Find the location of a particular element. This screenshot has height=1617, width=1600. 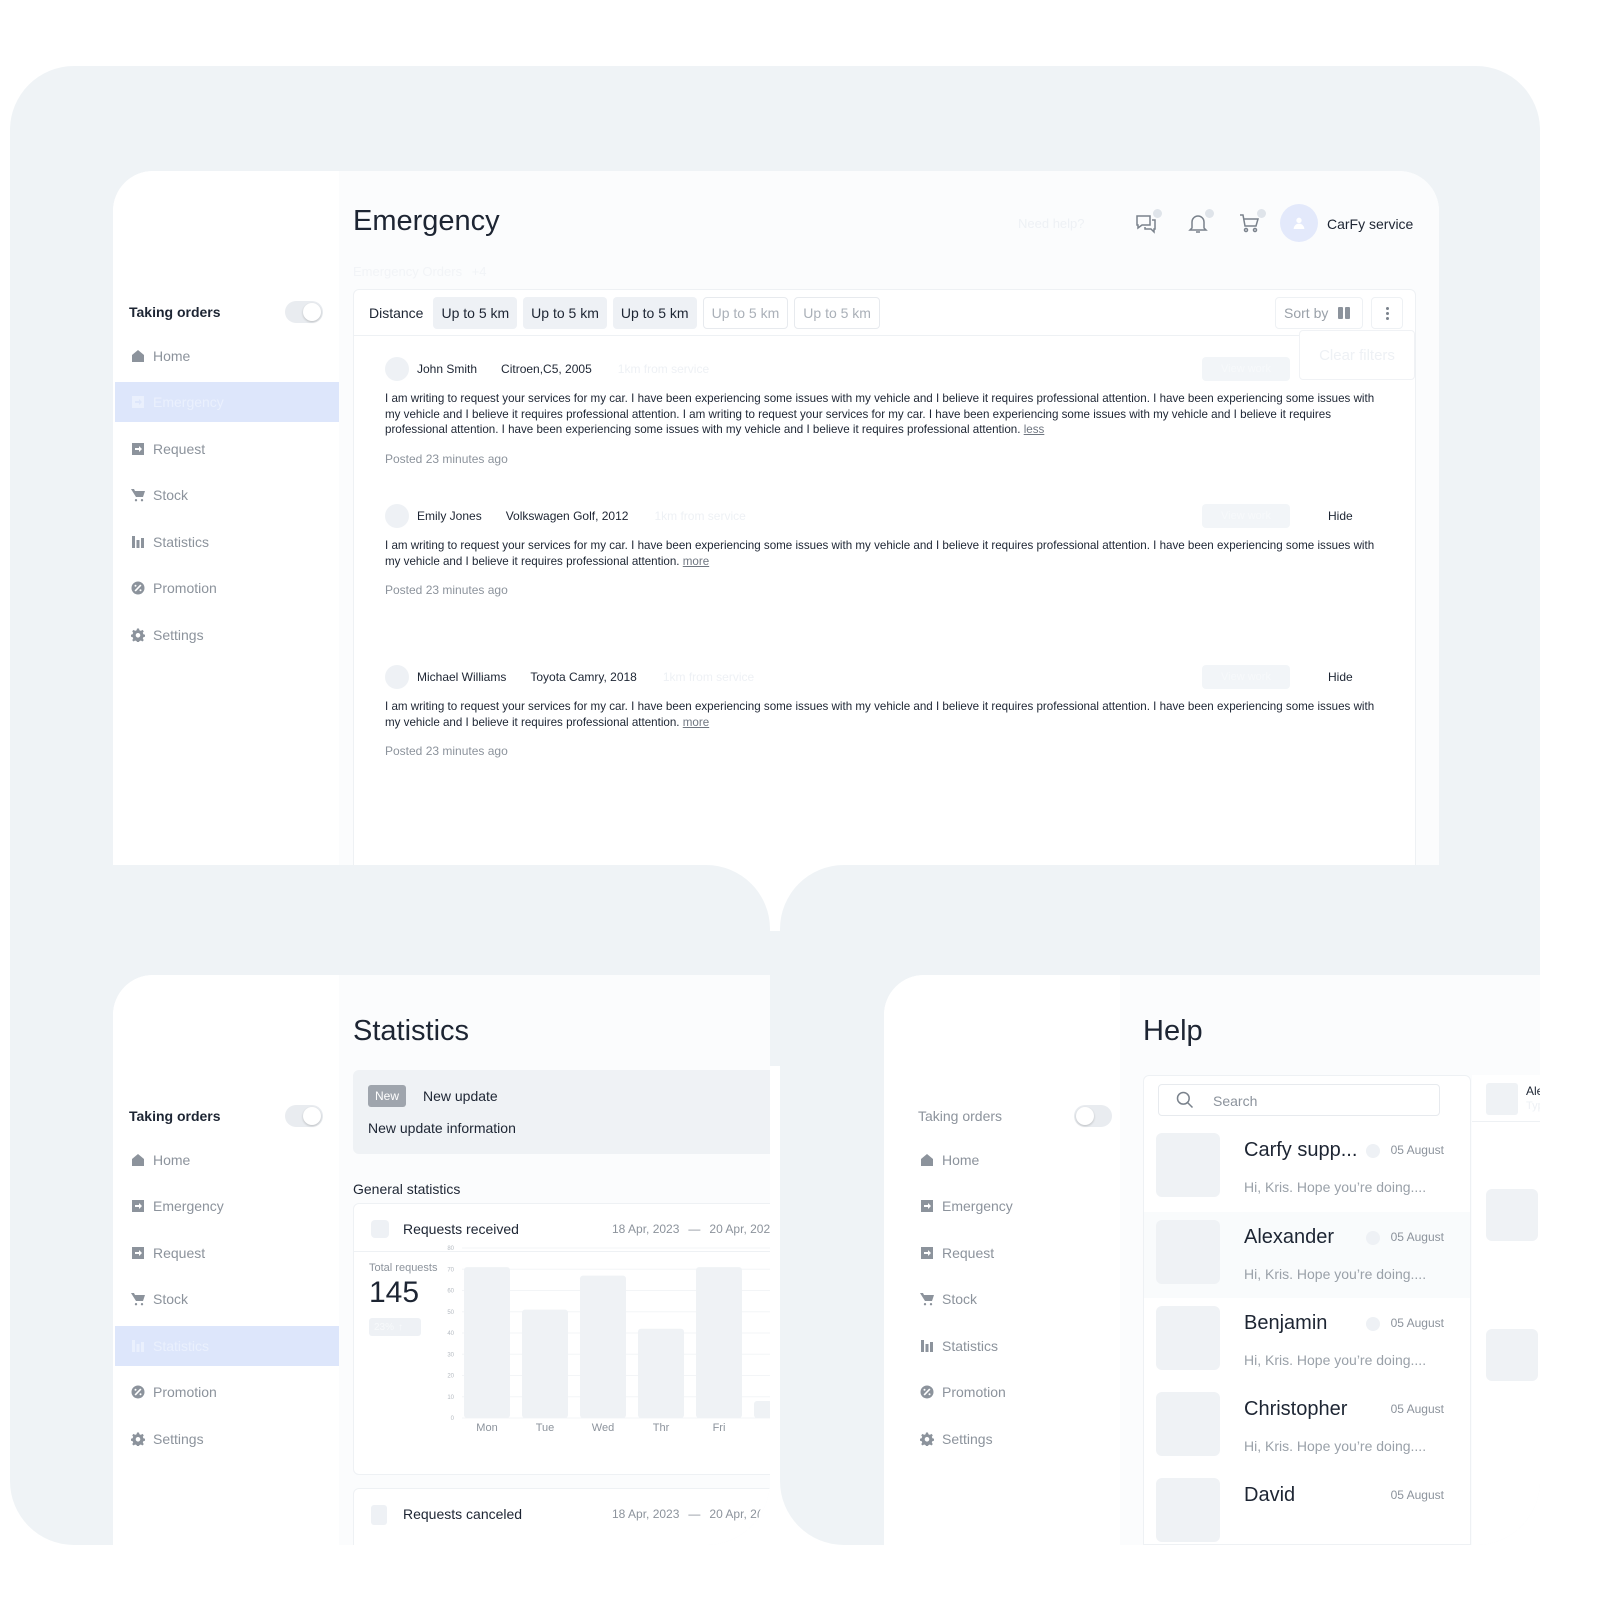

card-title: Requests canceled is located at coordinates (463, 1514).